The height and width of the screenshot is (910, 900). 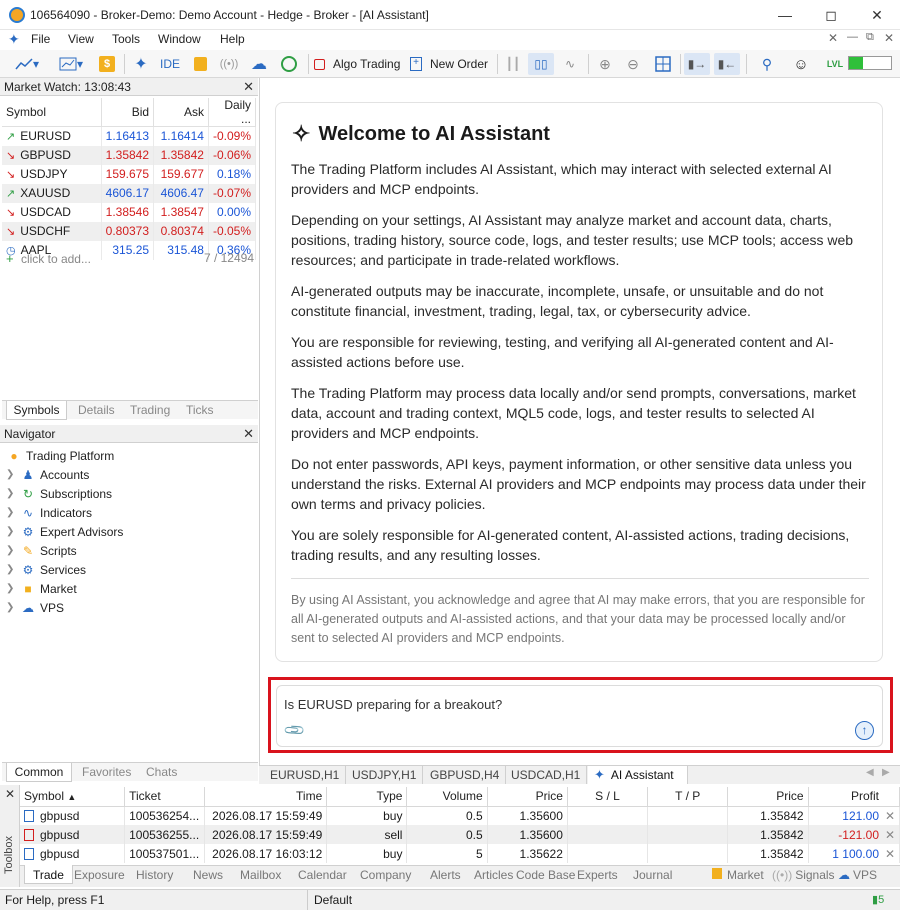 What do you see at coordinates (107, 64) in the screenshot?
I see `dollar-icon: $` at bounding box center [107, 64].